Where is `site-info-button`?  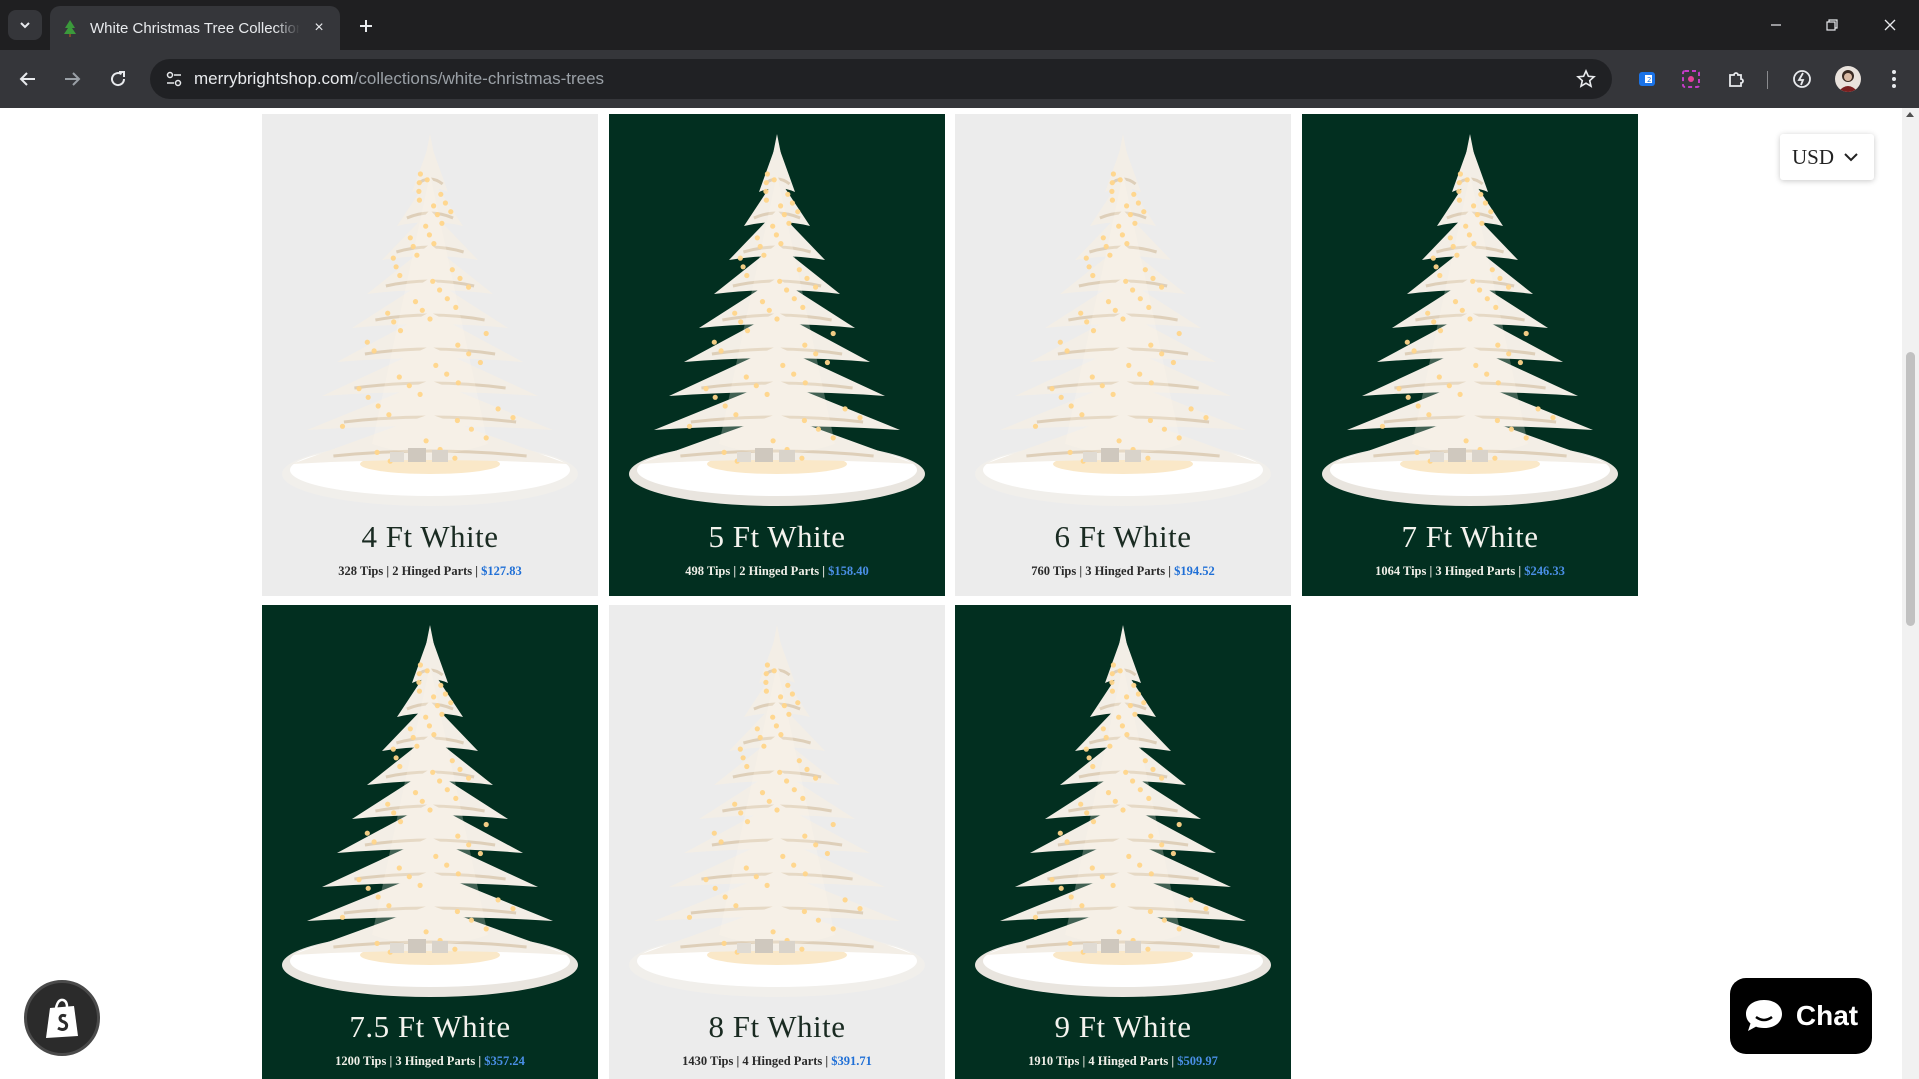
site-info-button is located at coordinates (174, 79).